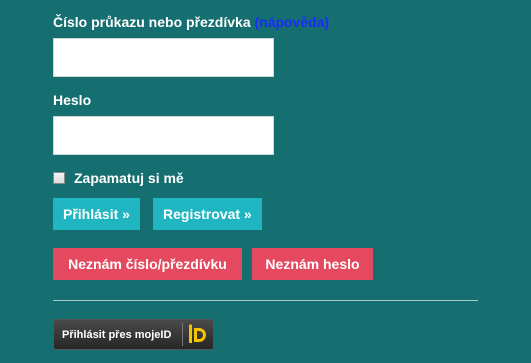 Image resolution: width=531 pixels, height=363 pixels. I want to click on mojeid-login-button: Přihlásit přes mojeID, so click(133, 334).